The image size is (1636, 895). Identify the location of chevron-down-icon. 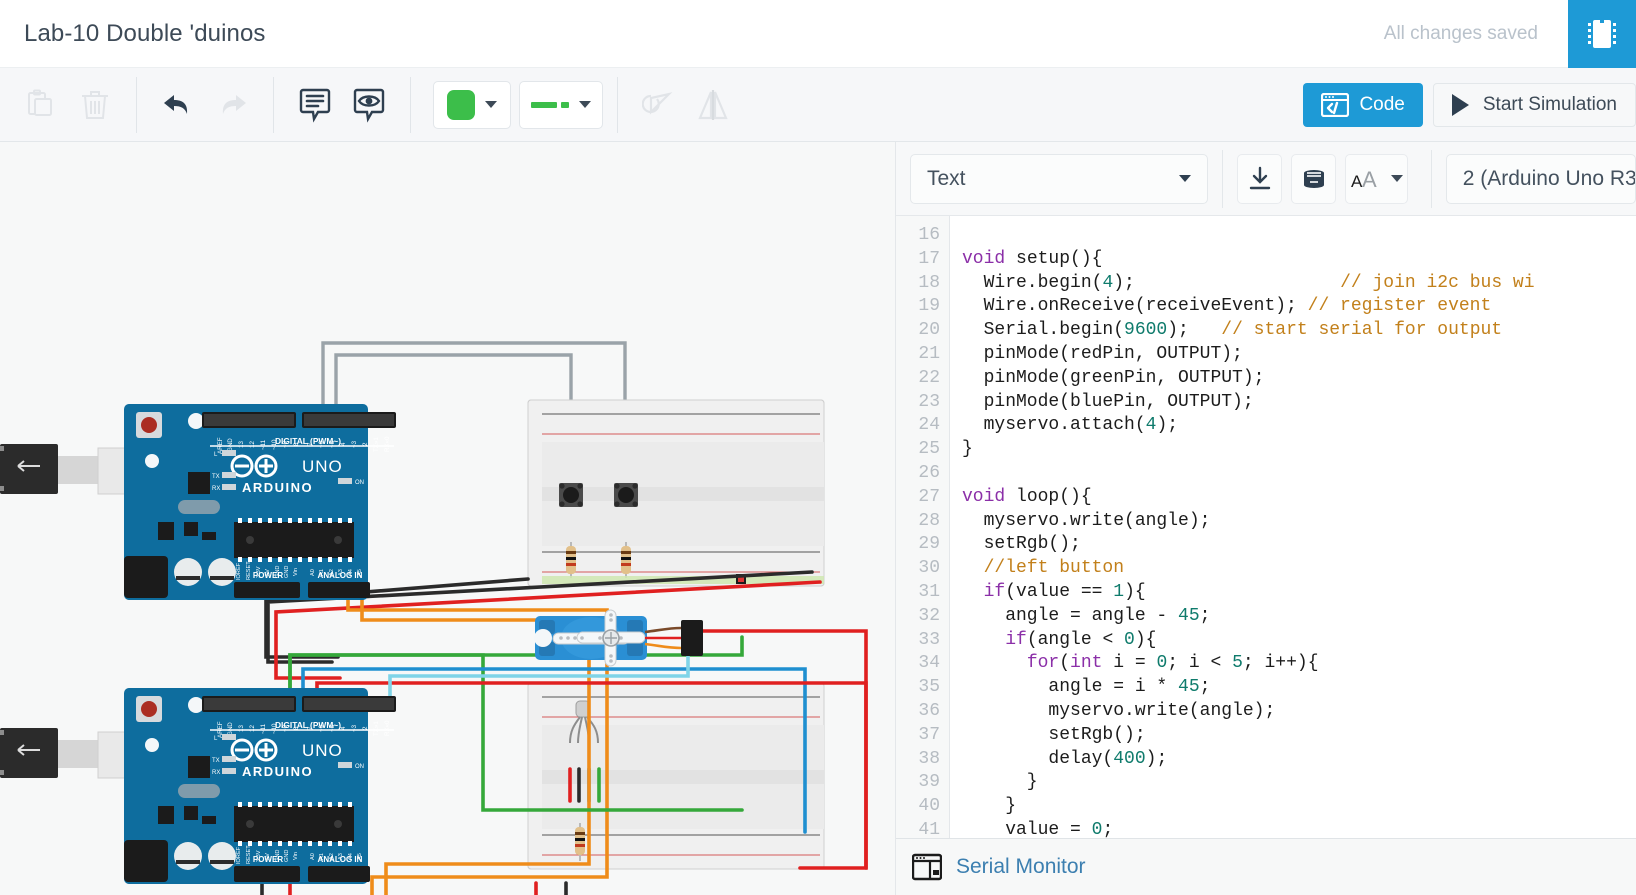
(585, 104).